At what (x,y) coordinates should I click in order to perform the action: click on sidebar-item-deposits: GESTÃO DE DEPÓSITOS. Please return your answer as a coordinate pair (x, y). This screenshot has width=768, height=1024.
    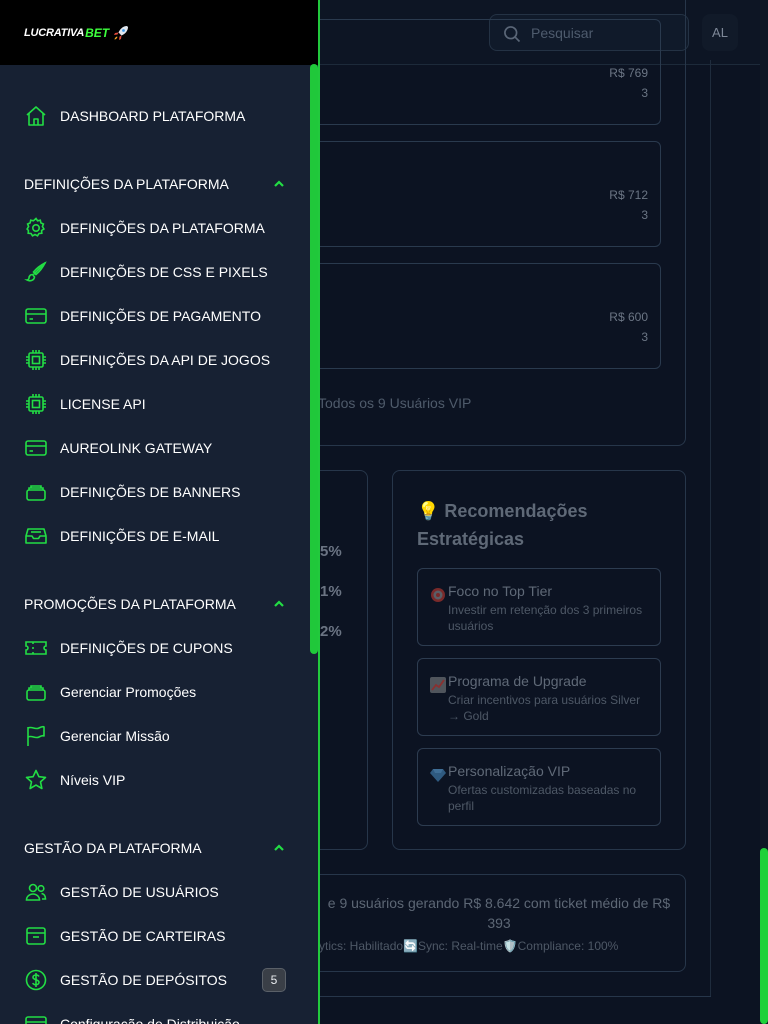
    Looking at the image, I should click on (159, 980).